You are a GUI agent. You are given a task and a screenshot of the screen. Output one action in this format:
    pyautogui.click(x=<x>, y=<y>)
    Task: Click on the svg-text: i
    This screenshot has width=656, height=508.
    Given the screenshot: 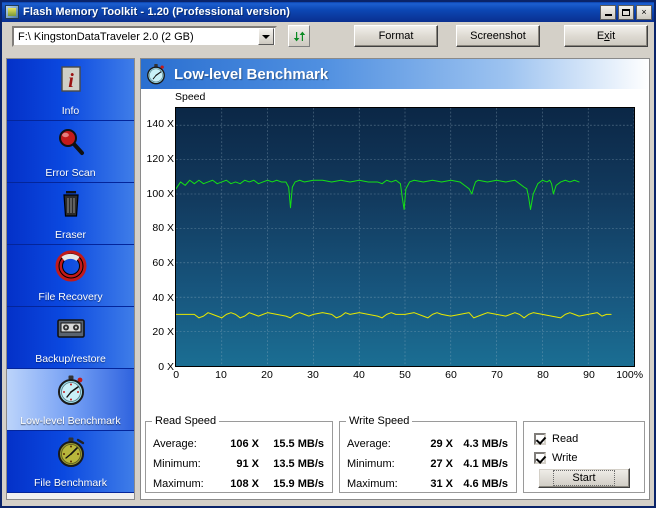 What is the action you would take?
    pyautogui.click(x=71, y=81)
    